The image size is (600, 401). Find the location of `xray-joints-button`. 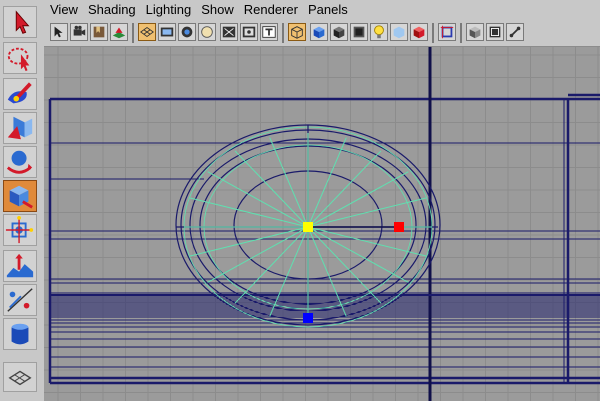

xray-joints-button is located at coordinates (495, 32).